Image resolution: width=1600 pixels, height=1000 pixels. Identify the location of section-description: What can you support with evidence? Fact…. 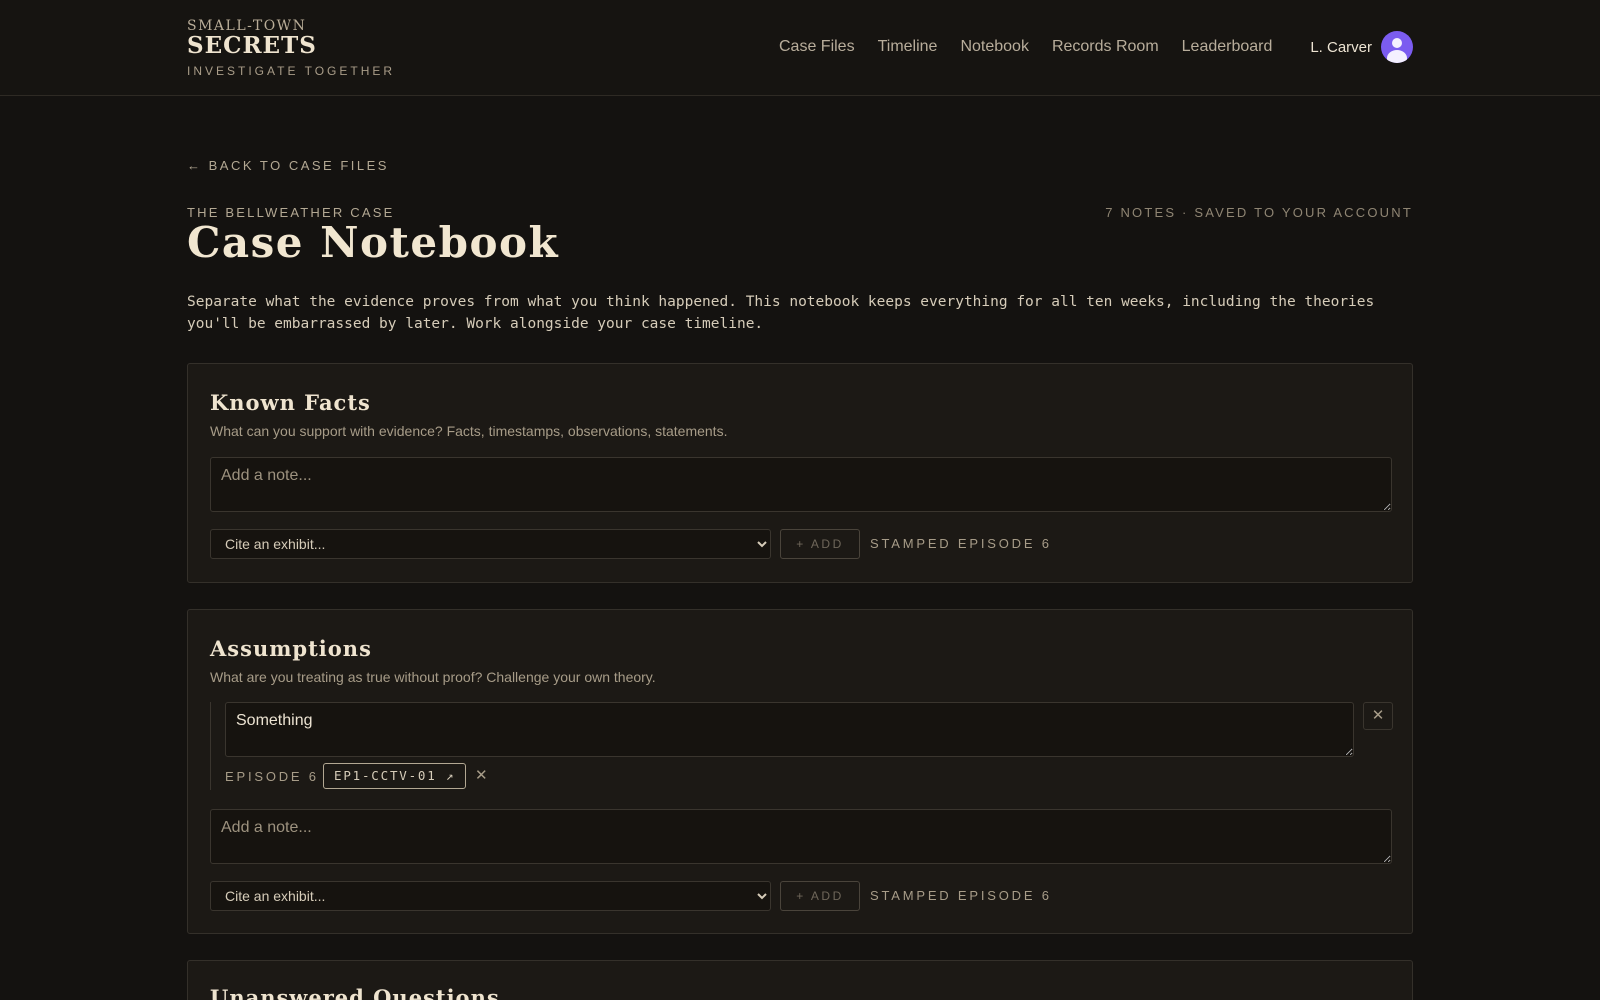
(469, 431).